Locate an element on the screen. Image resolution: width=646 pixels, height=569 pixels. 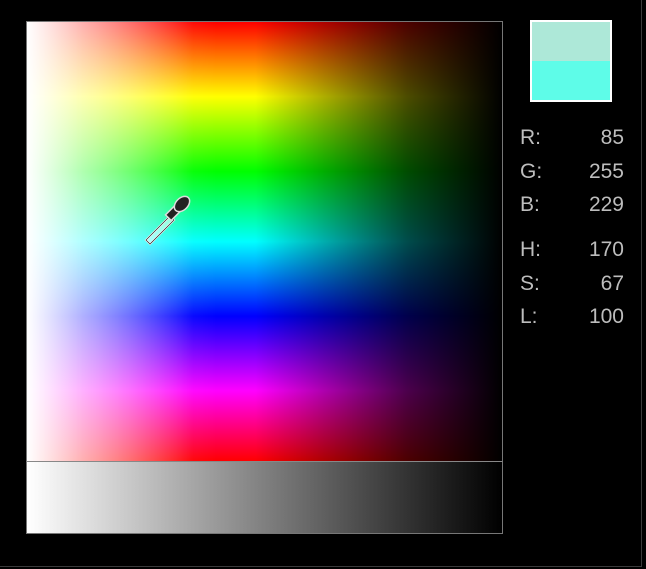
saturation-row: S: 67 is located at coordinates (572, 284).